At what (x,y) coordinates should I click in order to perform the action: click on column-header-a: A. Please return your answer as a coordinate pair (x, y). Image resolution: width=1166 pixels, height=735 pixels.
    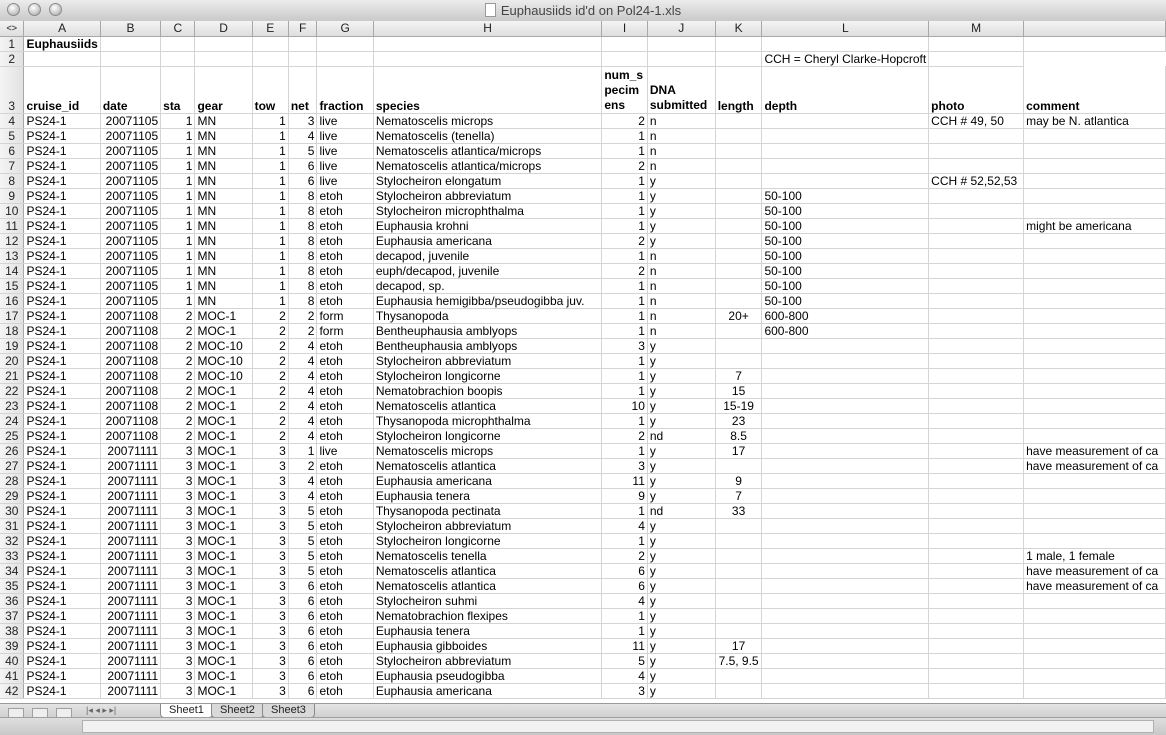
    Looking at the image, I should click on (62, 29).